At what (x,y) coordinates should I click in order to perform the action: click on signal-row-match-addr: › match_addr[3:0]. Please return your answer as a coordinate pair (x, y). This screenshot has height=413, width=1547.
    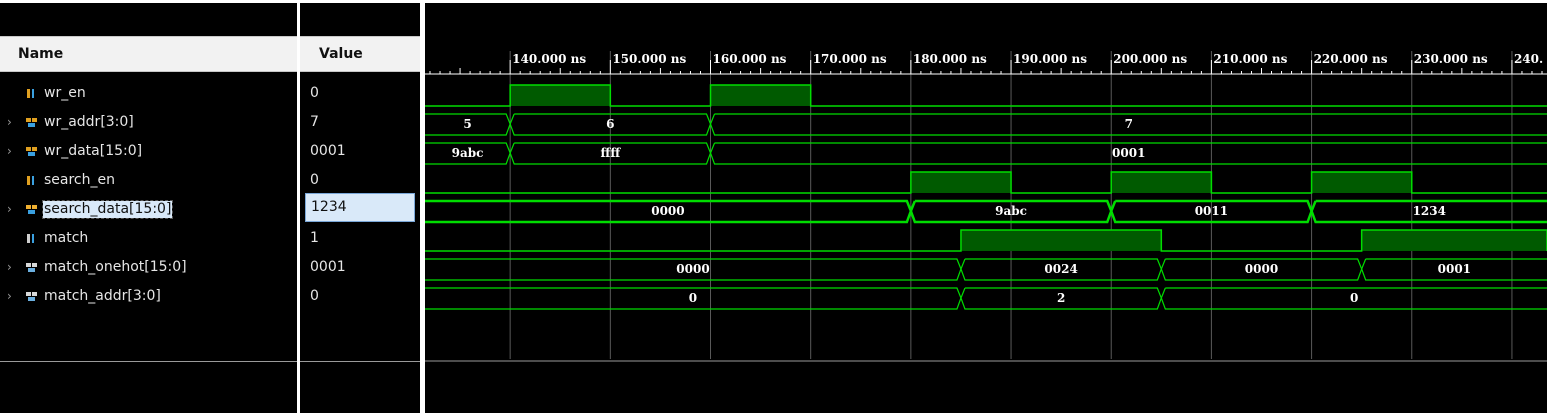
    Looking at the image, I should click on (148, 296).